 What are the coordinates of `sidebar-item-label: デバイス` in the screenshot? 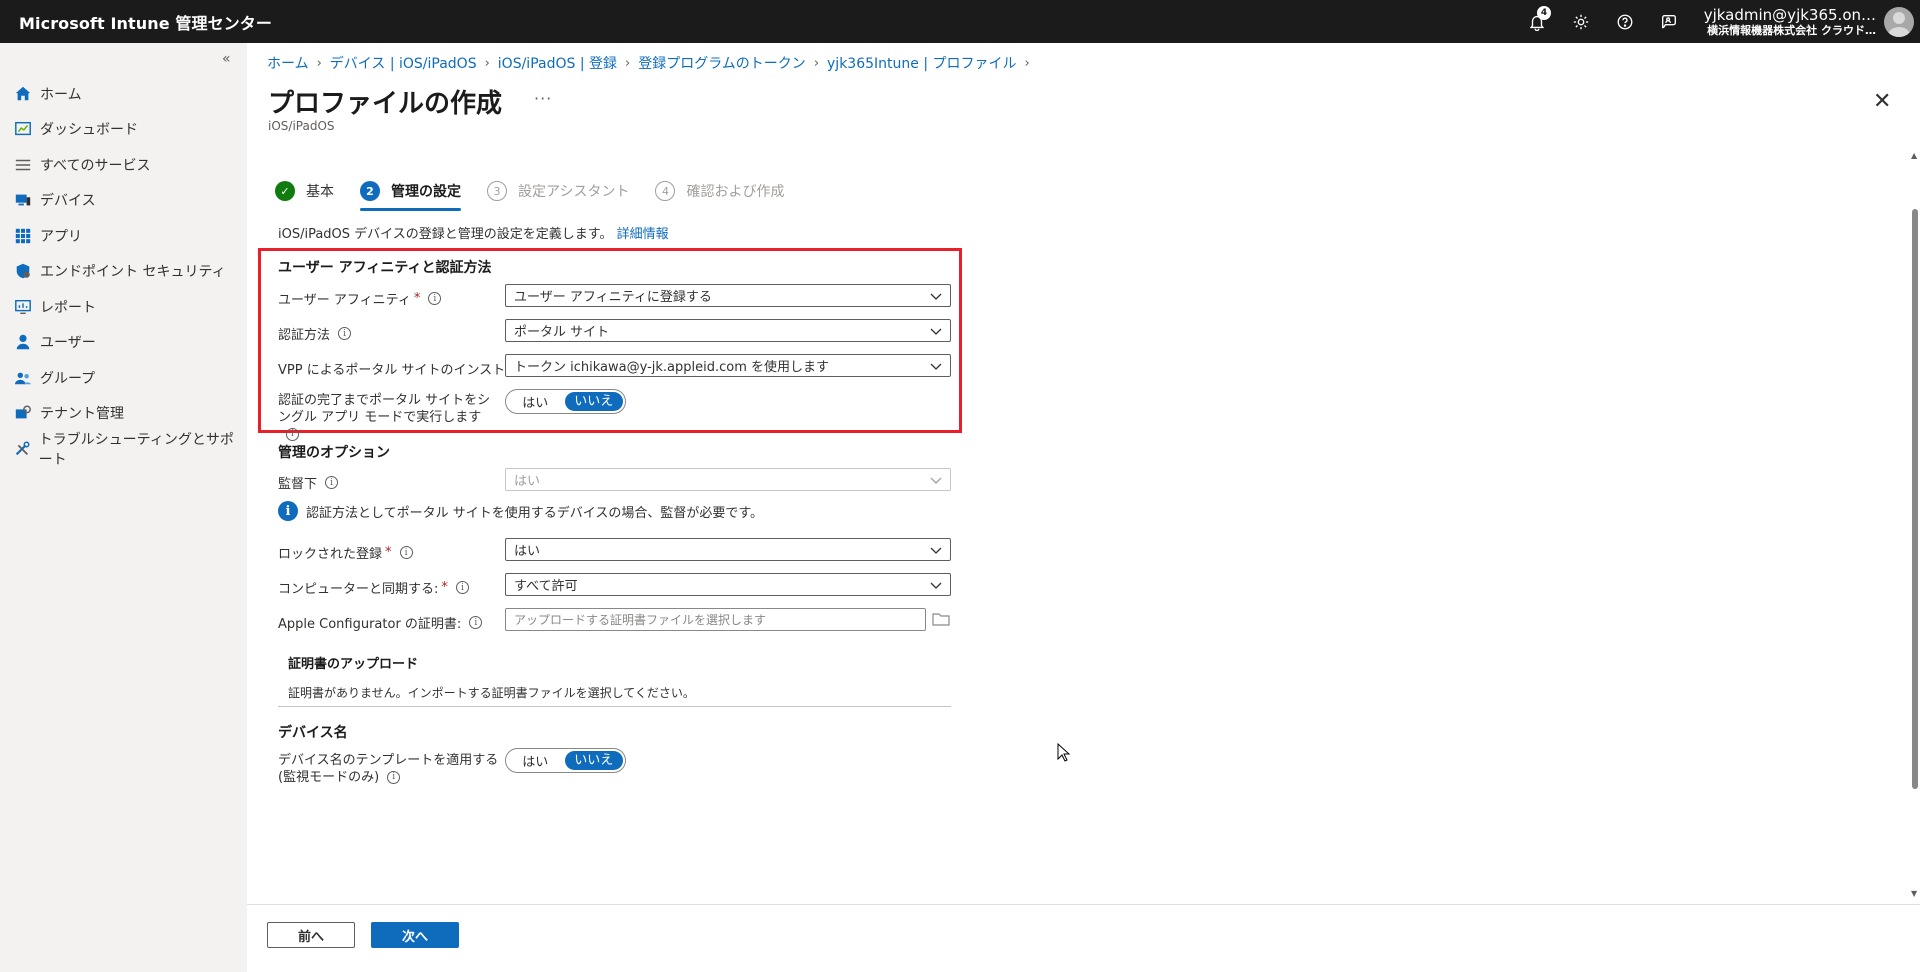 It's located at (68, 201).